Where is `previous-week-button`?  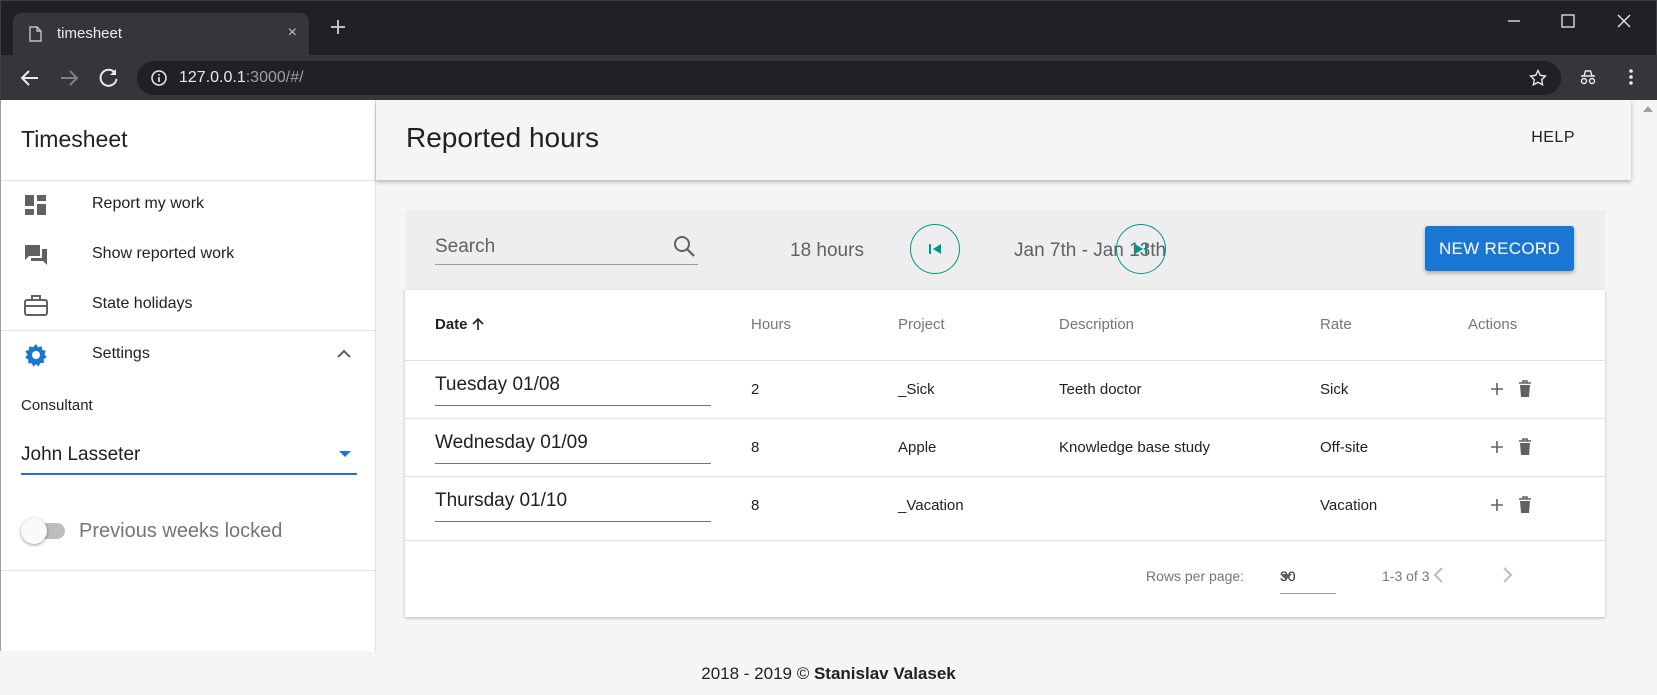
previous-week-button is located at coordinates (935, 249).